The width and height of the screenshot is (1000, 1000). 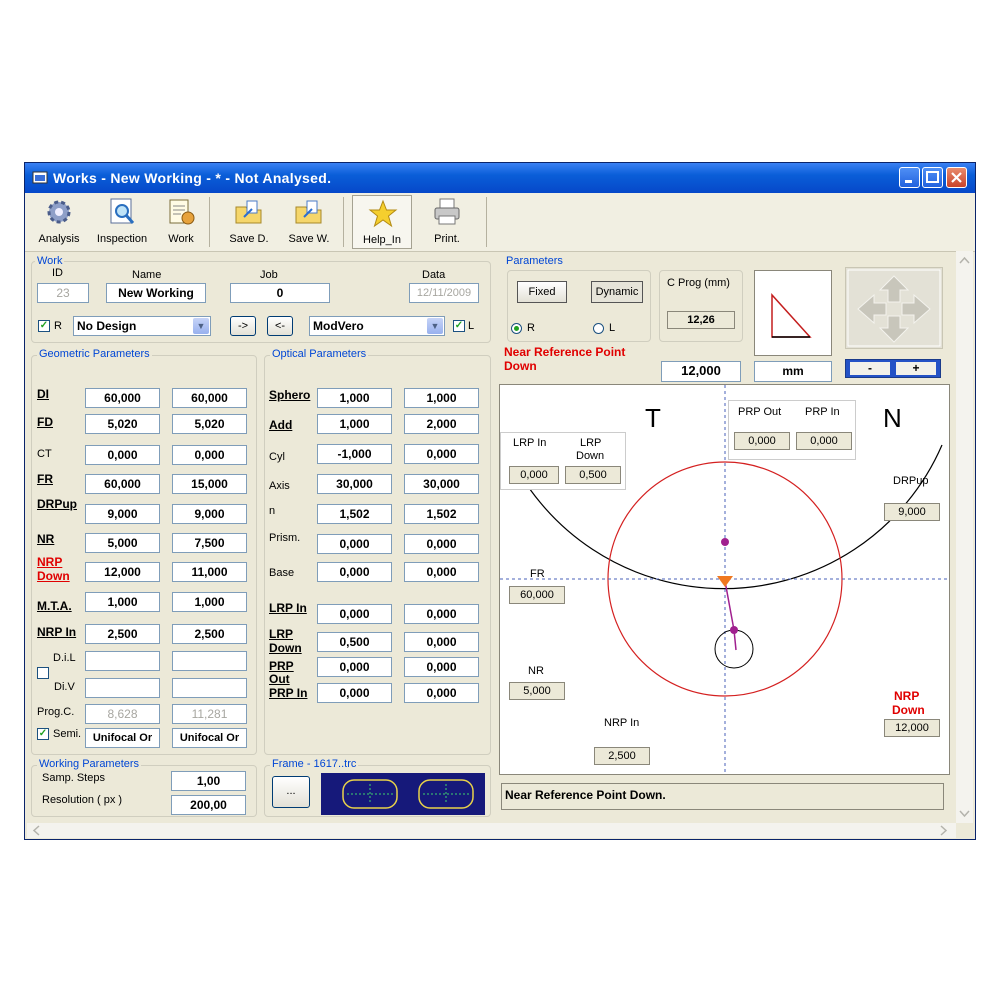 I want to click on base-l-field: 0,000, so click(x=441, y=572).